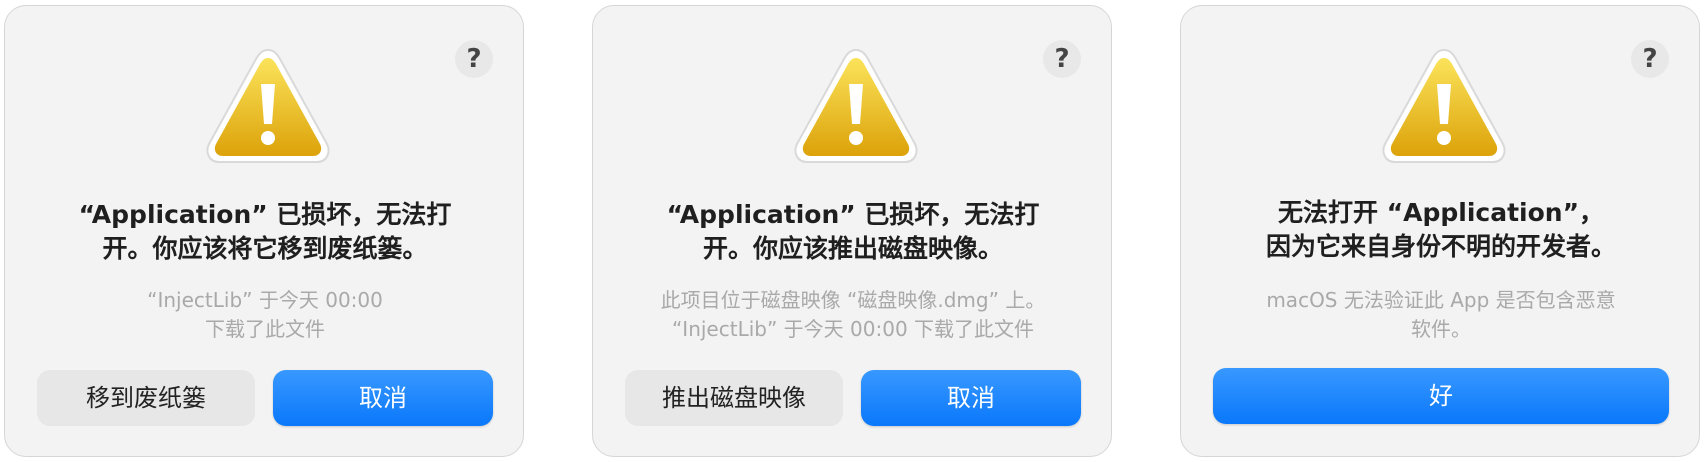 The width and height of the screenshot is (1704, 462). I want to click on message-line: 软件。, so click(1441, 329).